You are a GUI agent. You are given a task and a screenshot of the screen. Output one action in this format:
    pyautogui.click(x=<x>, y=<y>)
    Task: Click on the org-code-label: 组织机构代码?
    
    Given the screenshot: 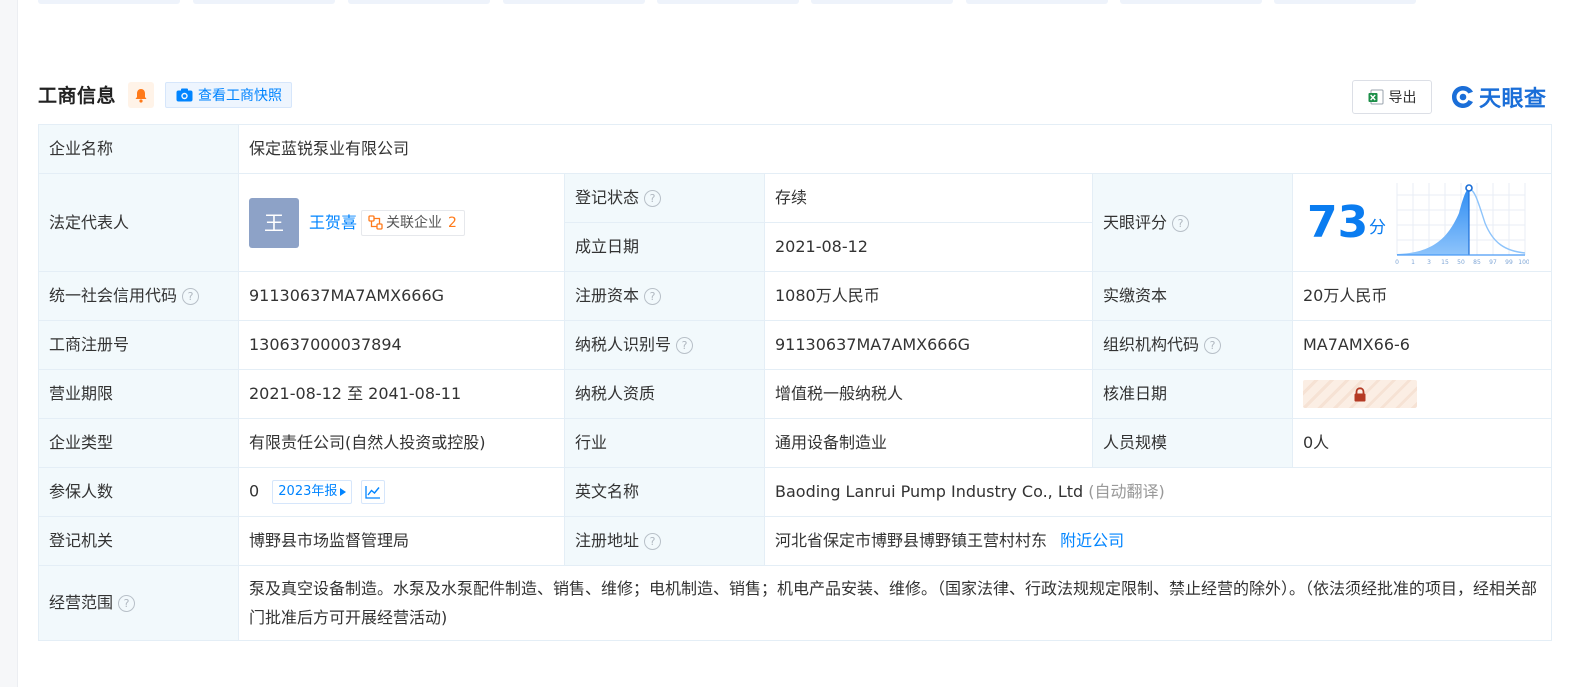 What is the action you would take?
    pyautogui.click(x=1192, y=345)
    